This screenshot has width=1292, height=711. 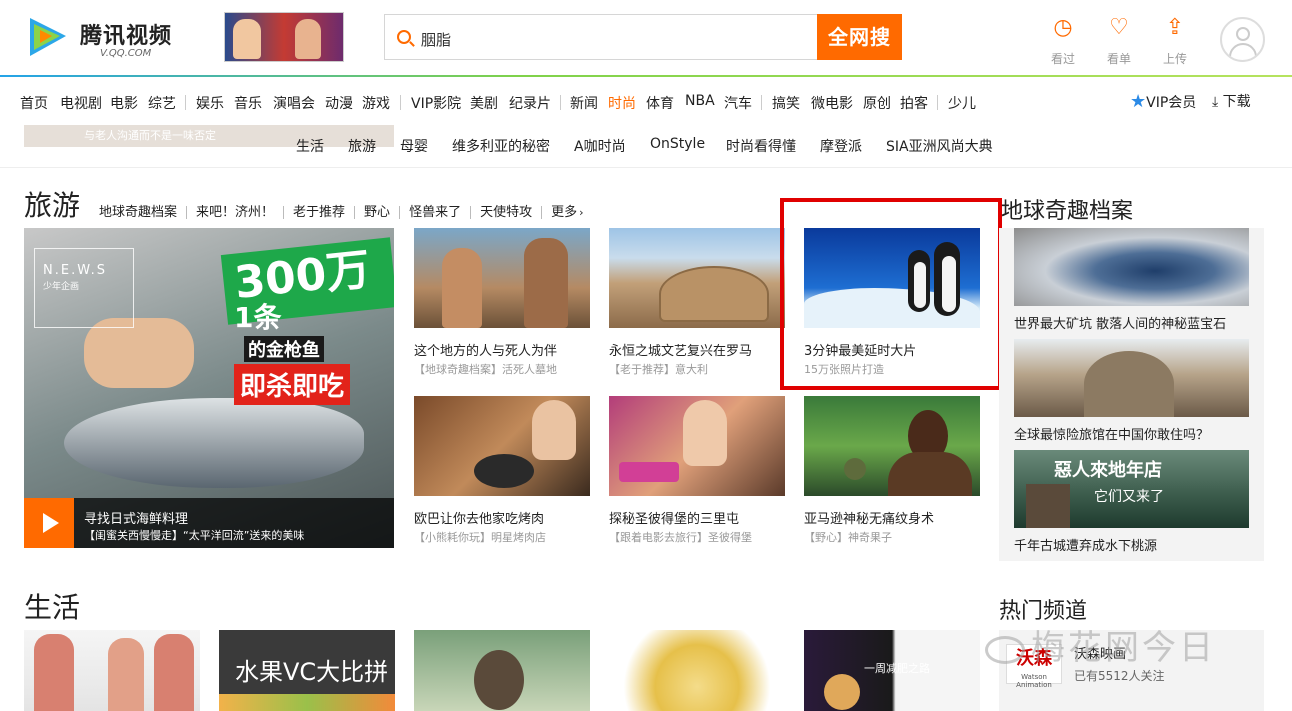 What do you see at coordinates (248, 103) in the screenshot?
I see `nav-item: 音乐` at bounding box center [248, 103].